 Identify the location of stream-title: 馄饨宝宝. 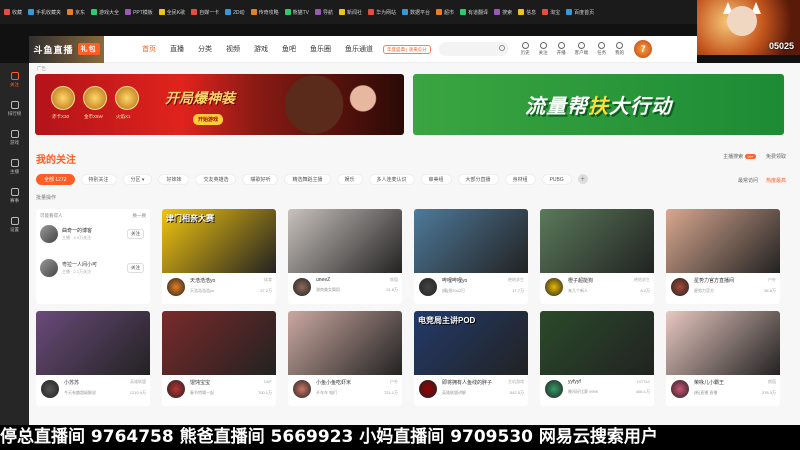
(200, 382).